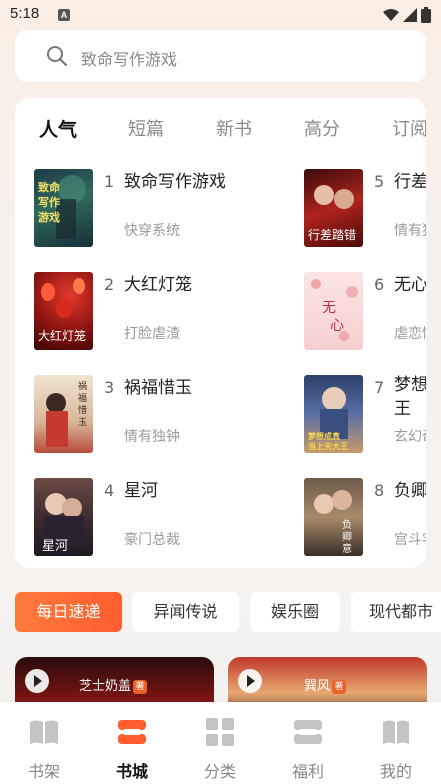 This screenshot has height=784, width=441. Describe the element at coordinates (365, 209) in the screenshot. I see `book-item-5: 行差踏错 5 行差踏错 情有独钟` at that location.